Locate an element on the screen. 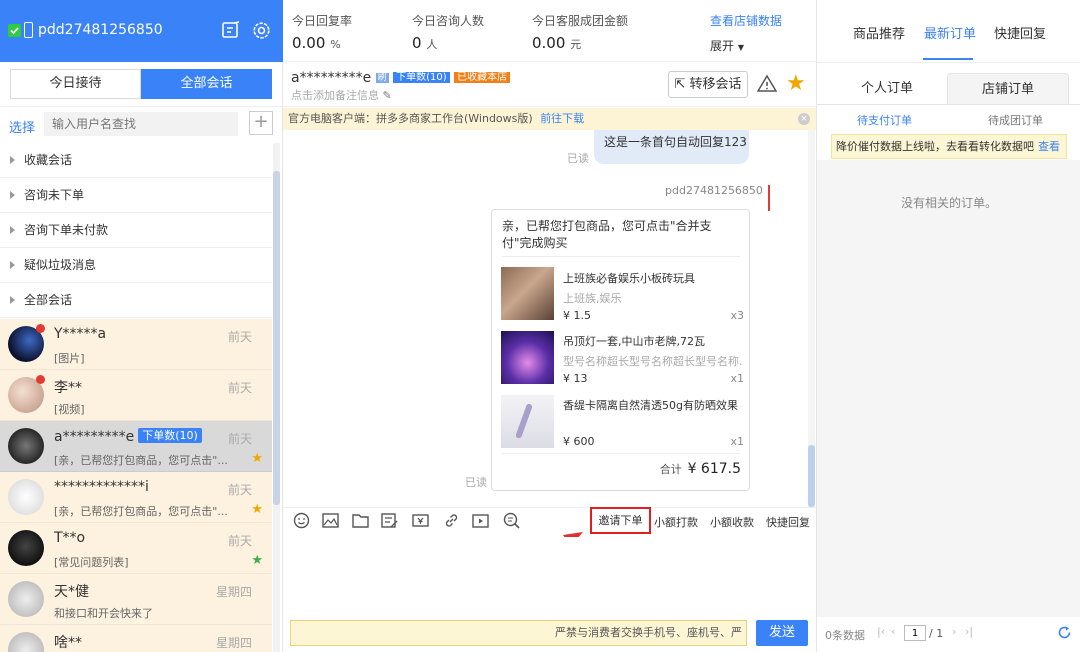 The width and height of the screenshot is (1080, 652). group-unpaid: 咨询下单未付款 is located at coordinates (136, 230).